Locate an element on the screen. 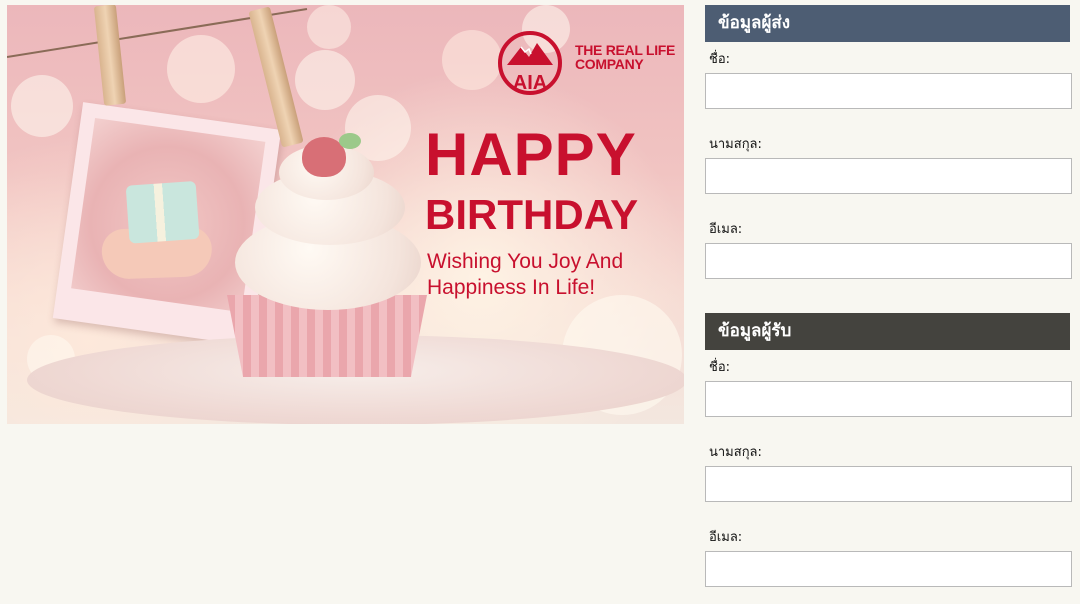 The image size is (1080, 604). recipient-email-input is located at coordinates (888, 569).